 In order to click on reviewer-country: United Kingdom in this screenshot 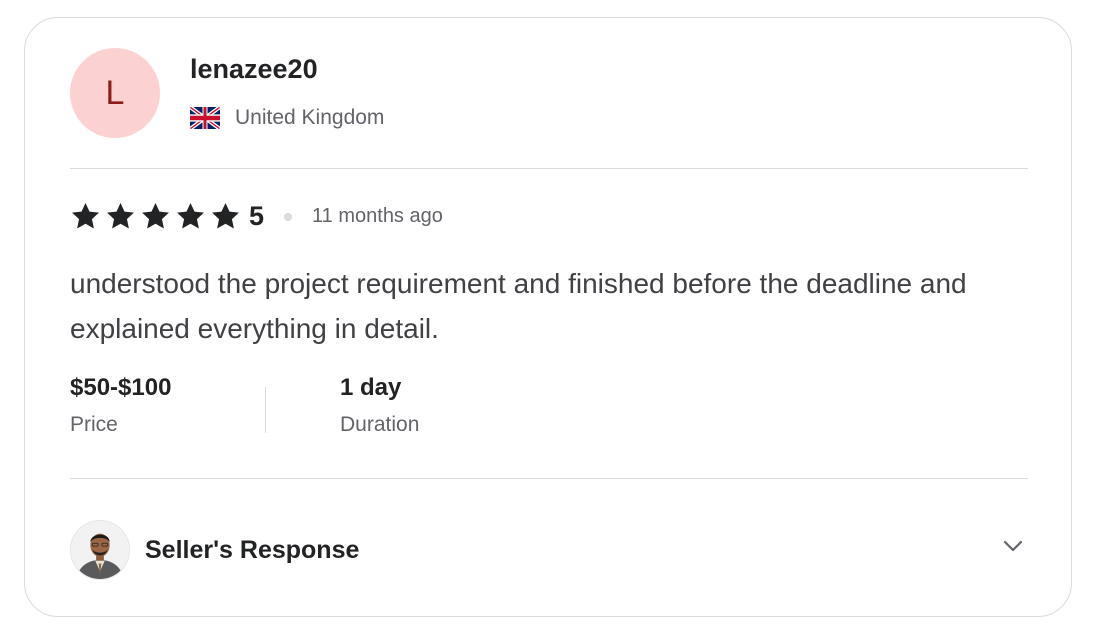, I will do `click(287, 118)`.